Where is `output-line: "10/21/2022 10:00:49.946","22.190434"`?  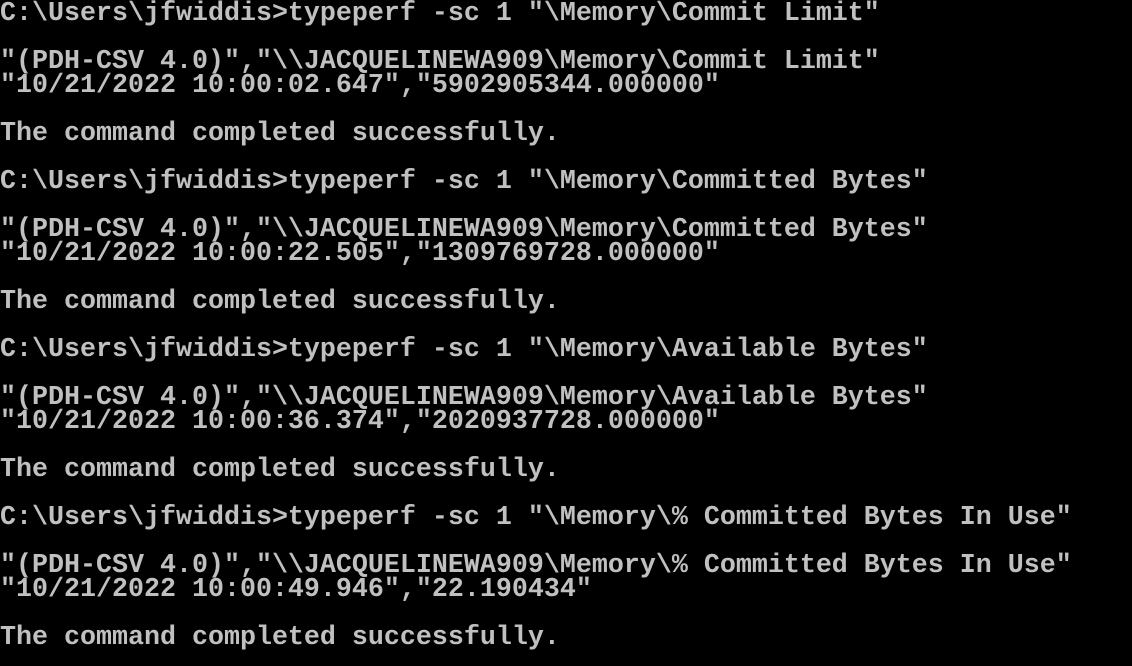
output-line: "10/21/2022 10:00:49.946","22.190434" is located at coordinates (296, 590).